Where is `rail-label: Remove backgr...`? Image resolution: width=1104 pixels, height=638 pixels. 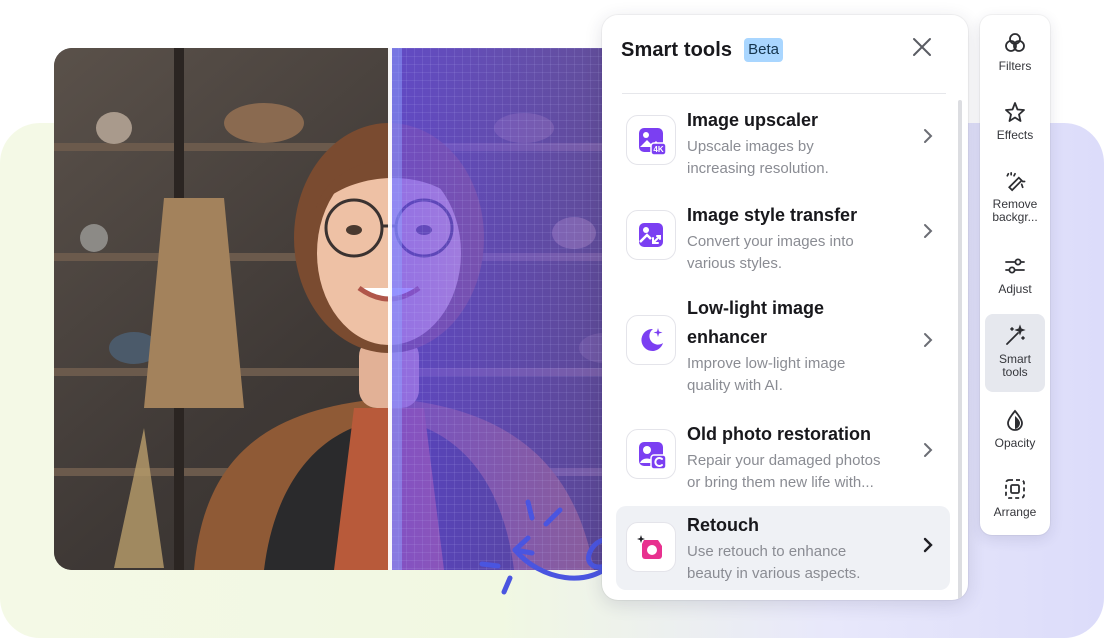
rail-label: Remove backgr... is located at coordinates (1015, 210).